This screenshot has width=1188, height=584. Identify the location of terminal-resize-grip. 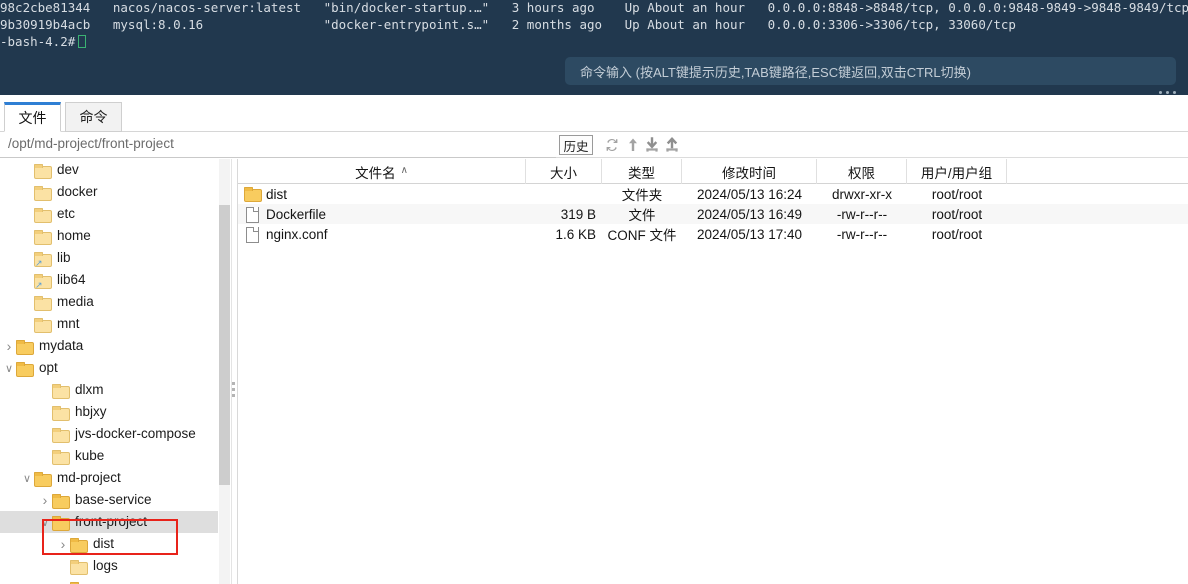
(1167, 92).